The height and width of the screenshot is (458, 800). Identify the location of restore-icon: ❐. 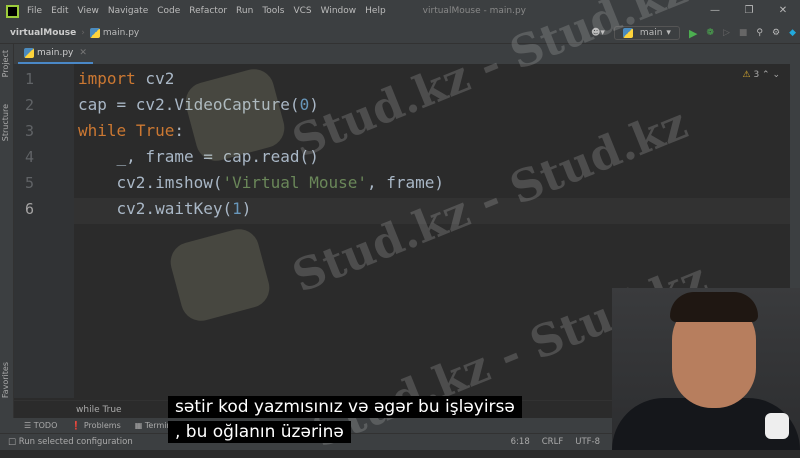
(749, 11).